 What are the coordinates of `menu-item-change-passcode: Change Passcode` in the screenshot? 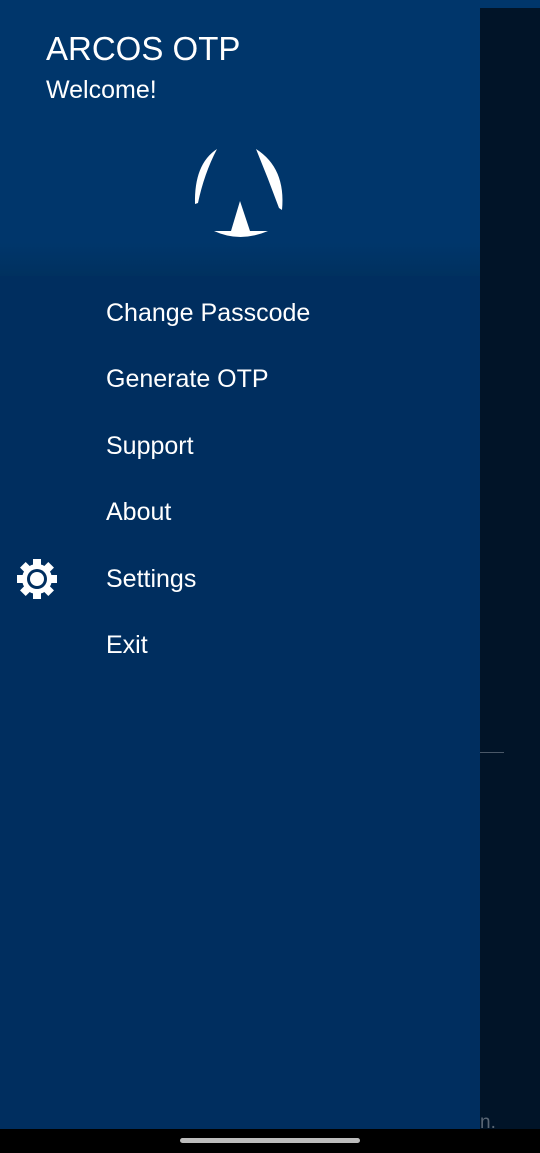 It's located at (240, 313).